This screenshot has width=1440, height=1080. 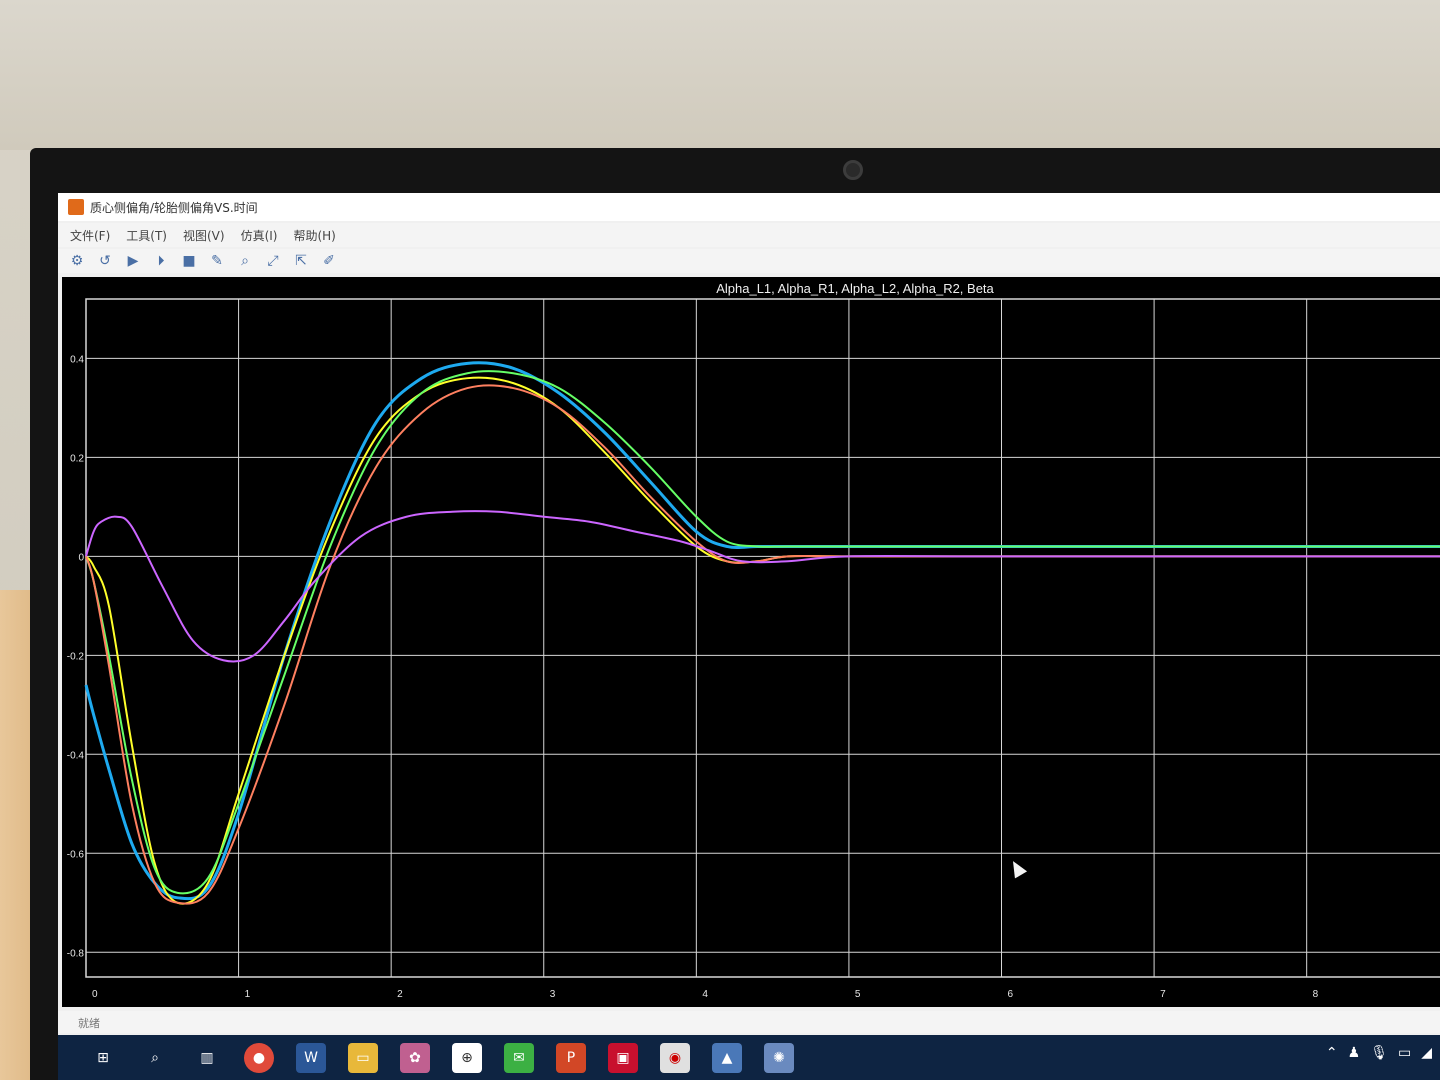 I want to click on matlab-icon: ▲, so click(x=727, y=1057).